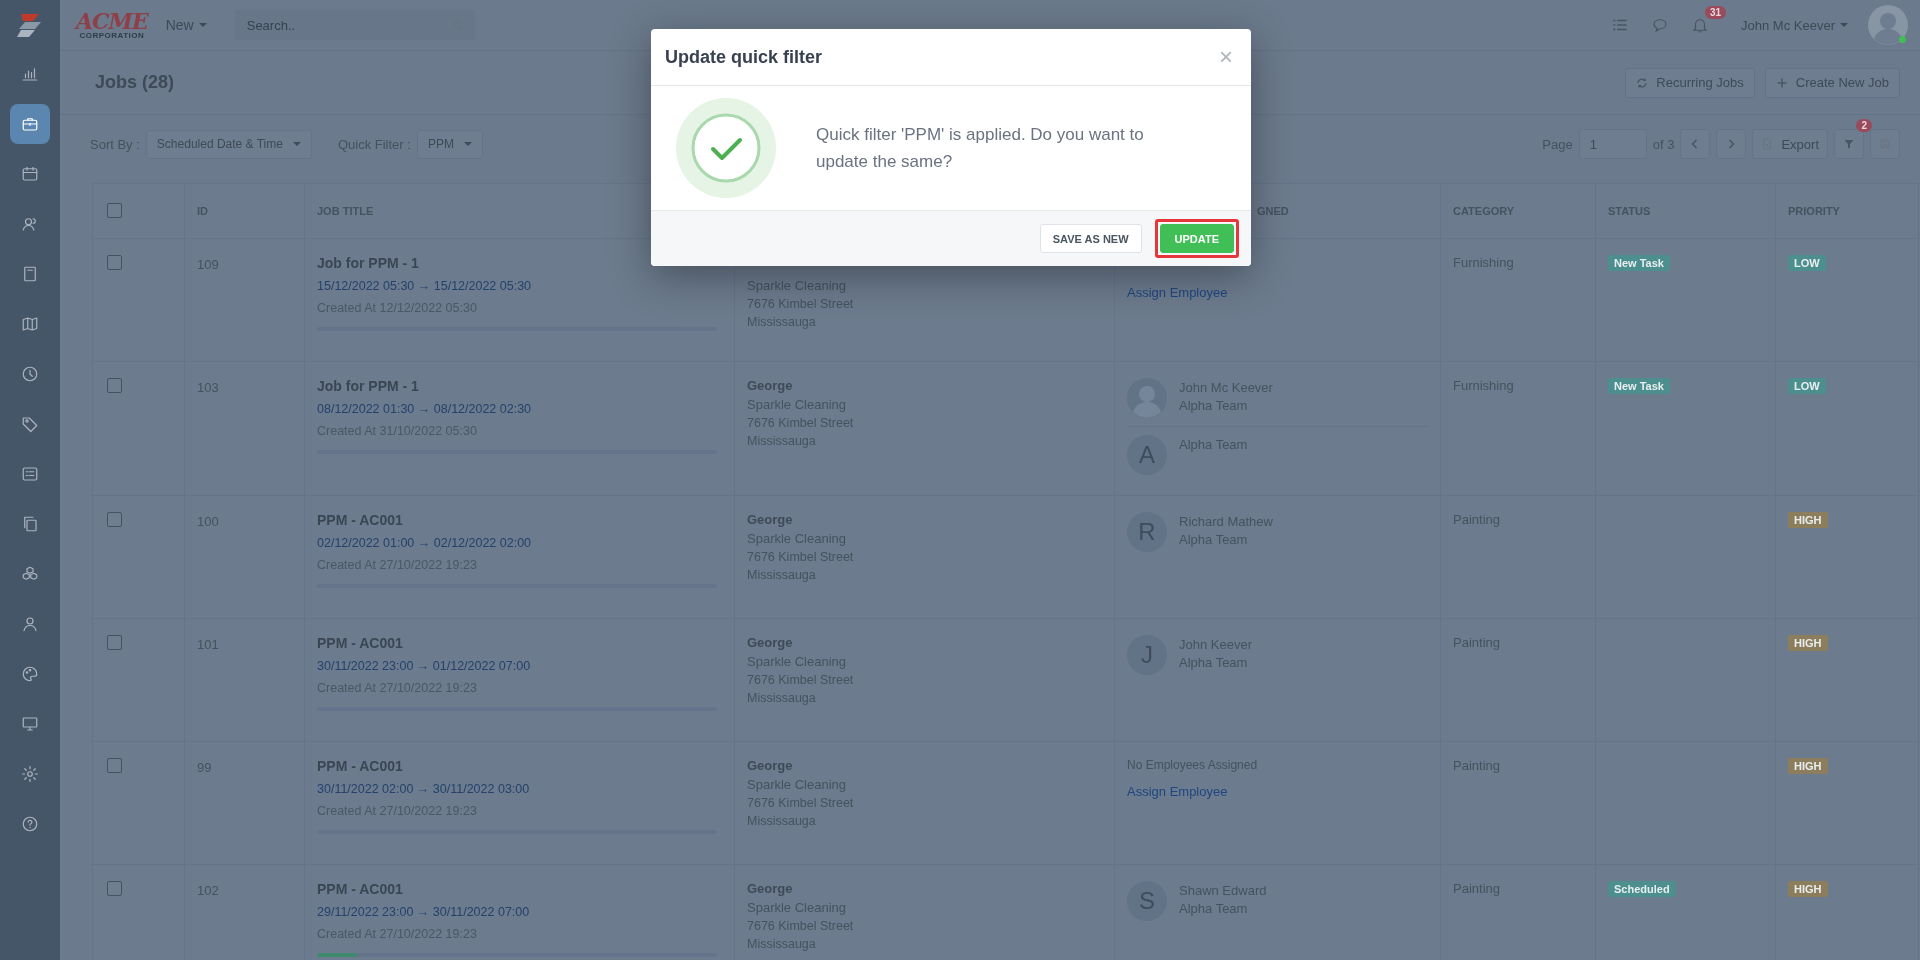  Describe the element at coordinates (1695, 144) in the screenshot. I see `previous-page-button` at that location.